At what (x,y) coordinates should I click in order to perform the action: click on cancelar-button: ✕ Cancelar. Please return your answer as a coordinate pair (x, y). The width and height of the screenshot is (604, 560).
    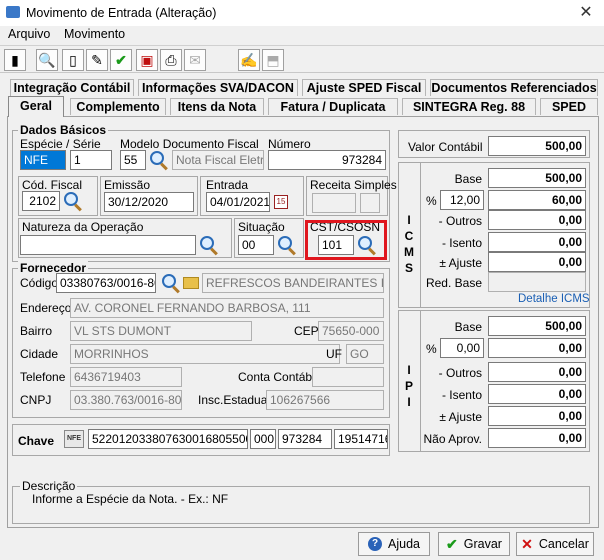
    Looking at the image, I should click on (555, 544).